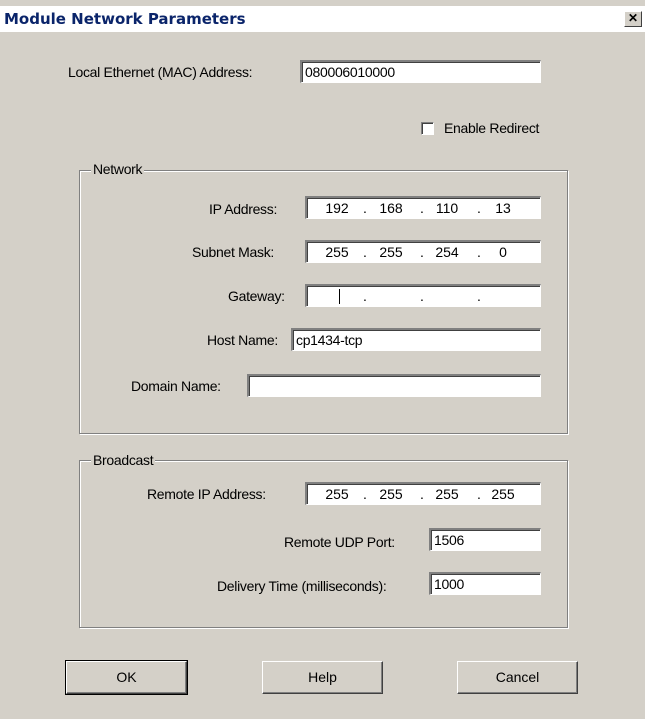 The image size is (645, 719). Describe the element at coordinates (329, 340) in the screenshot. I see `host-name-value: cp1434-tcp` at that location.